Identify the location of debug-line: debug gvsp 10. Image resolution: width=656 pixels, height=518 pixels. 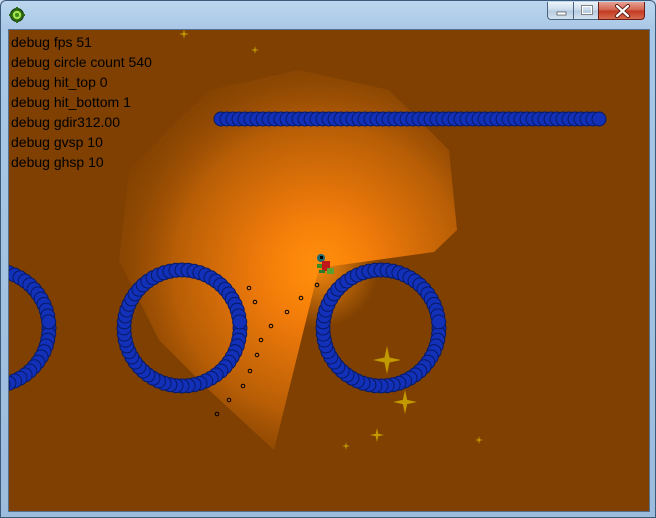
(57, 142).